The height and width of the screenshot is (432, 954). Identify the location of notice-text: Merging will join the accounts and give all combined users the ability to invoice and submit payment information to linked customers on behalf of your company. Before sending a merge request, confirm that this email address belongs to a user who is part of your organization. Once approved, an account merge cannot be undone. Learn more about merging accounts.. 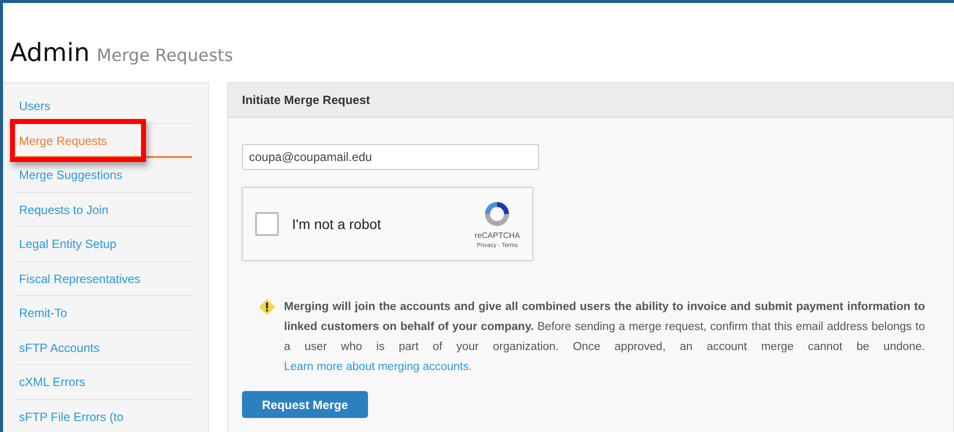
(604, 337).